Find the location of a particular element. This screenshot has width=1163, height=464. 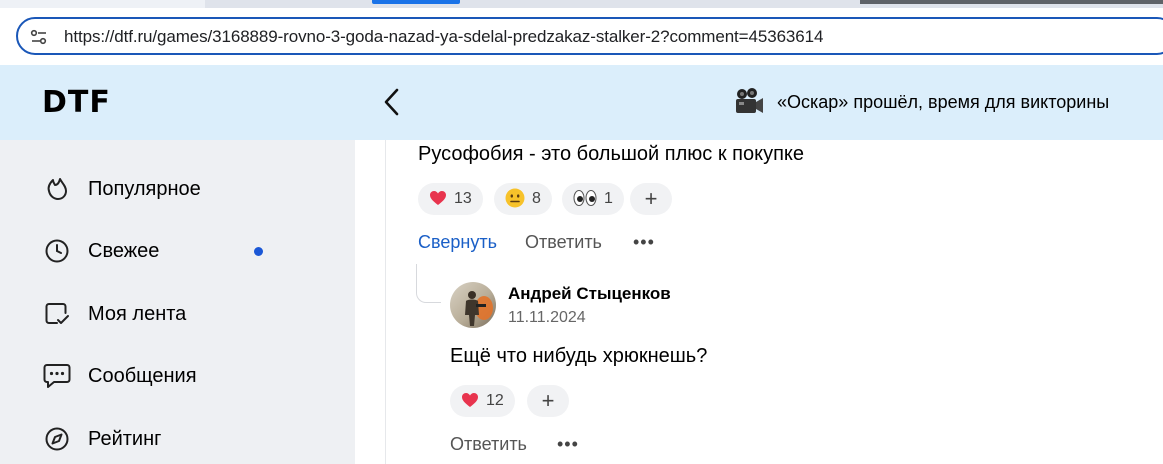

sidebar-item-popular: Популярное is located at coordinates (121, 189).